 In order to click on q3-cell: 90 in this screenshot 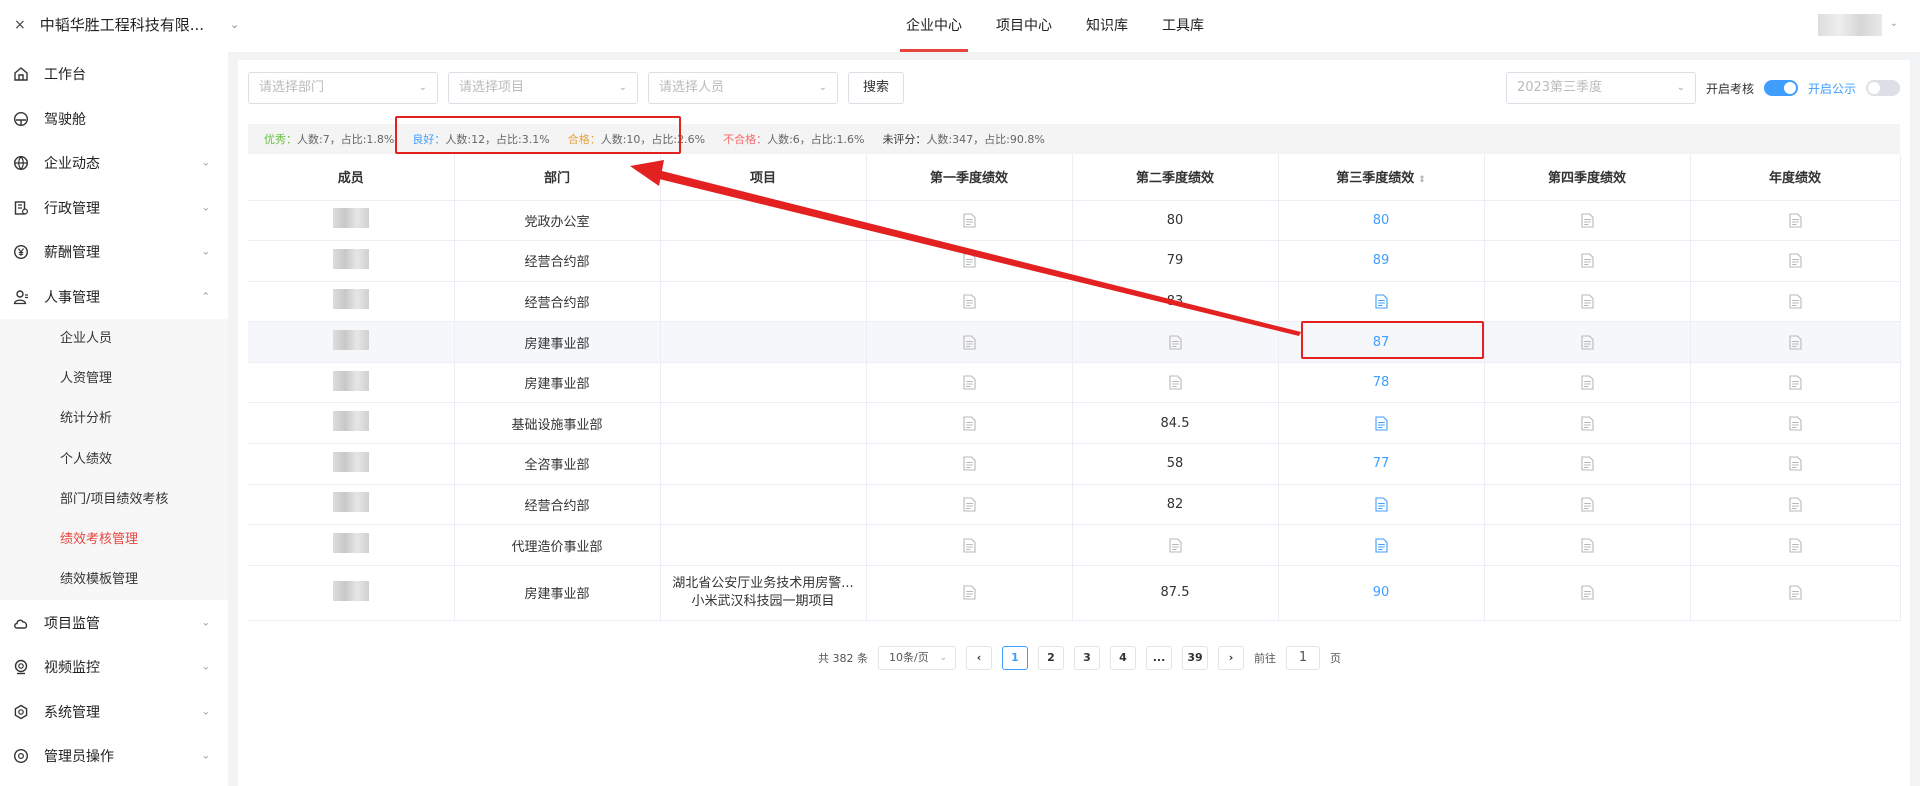, I will do `click(1381, 593)`.